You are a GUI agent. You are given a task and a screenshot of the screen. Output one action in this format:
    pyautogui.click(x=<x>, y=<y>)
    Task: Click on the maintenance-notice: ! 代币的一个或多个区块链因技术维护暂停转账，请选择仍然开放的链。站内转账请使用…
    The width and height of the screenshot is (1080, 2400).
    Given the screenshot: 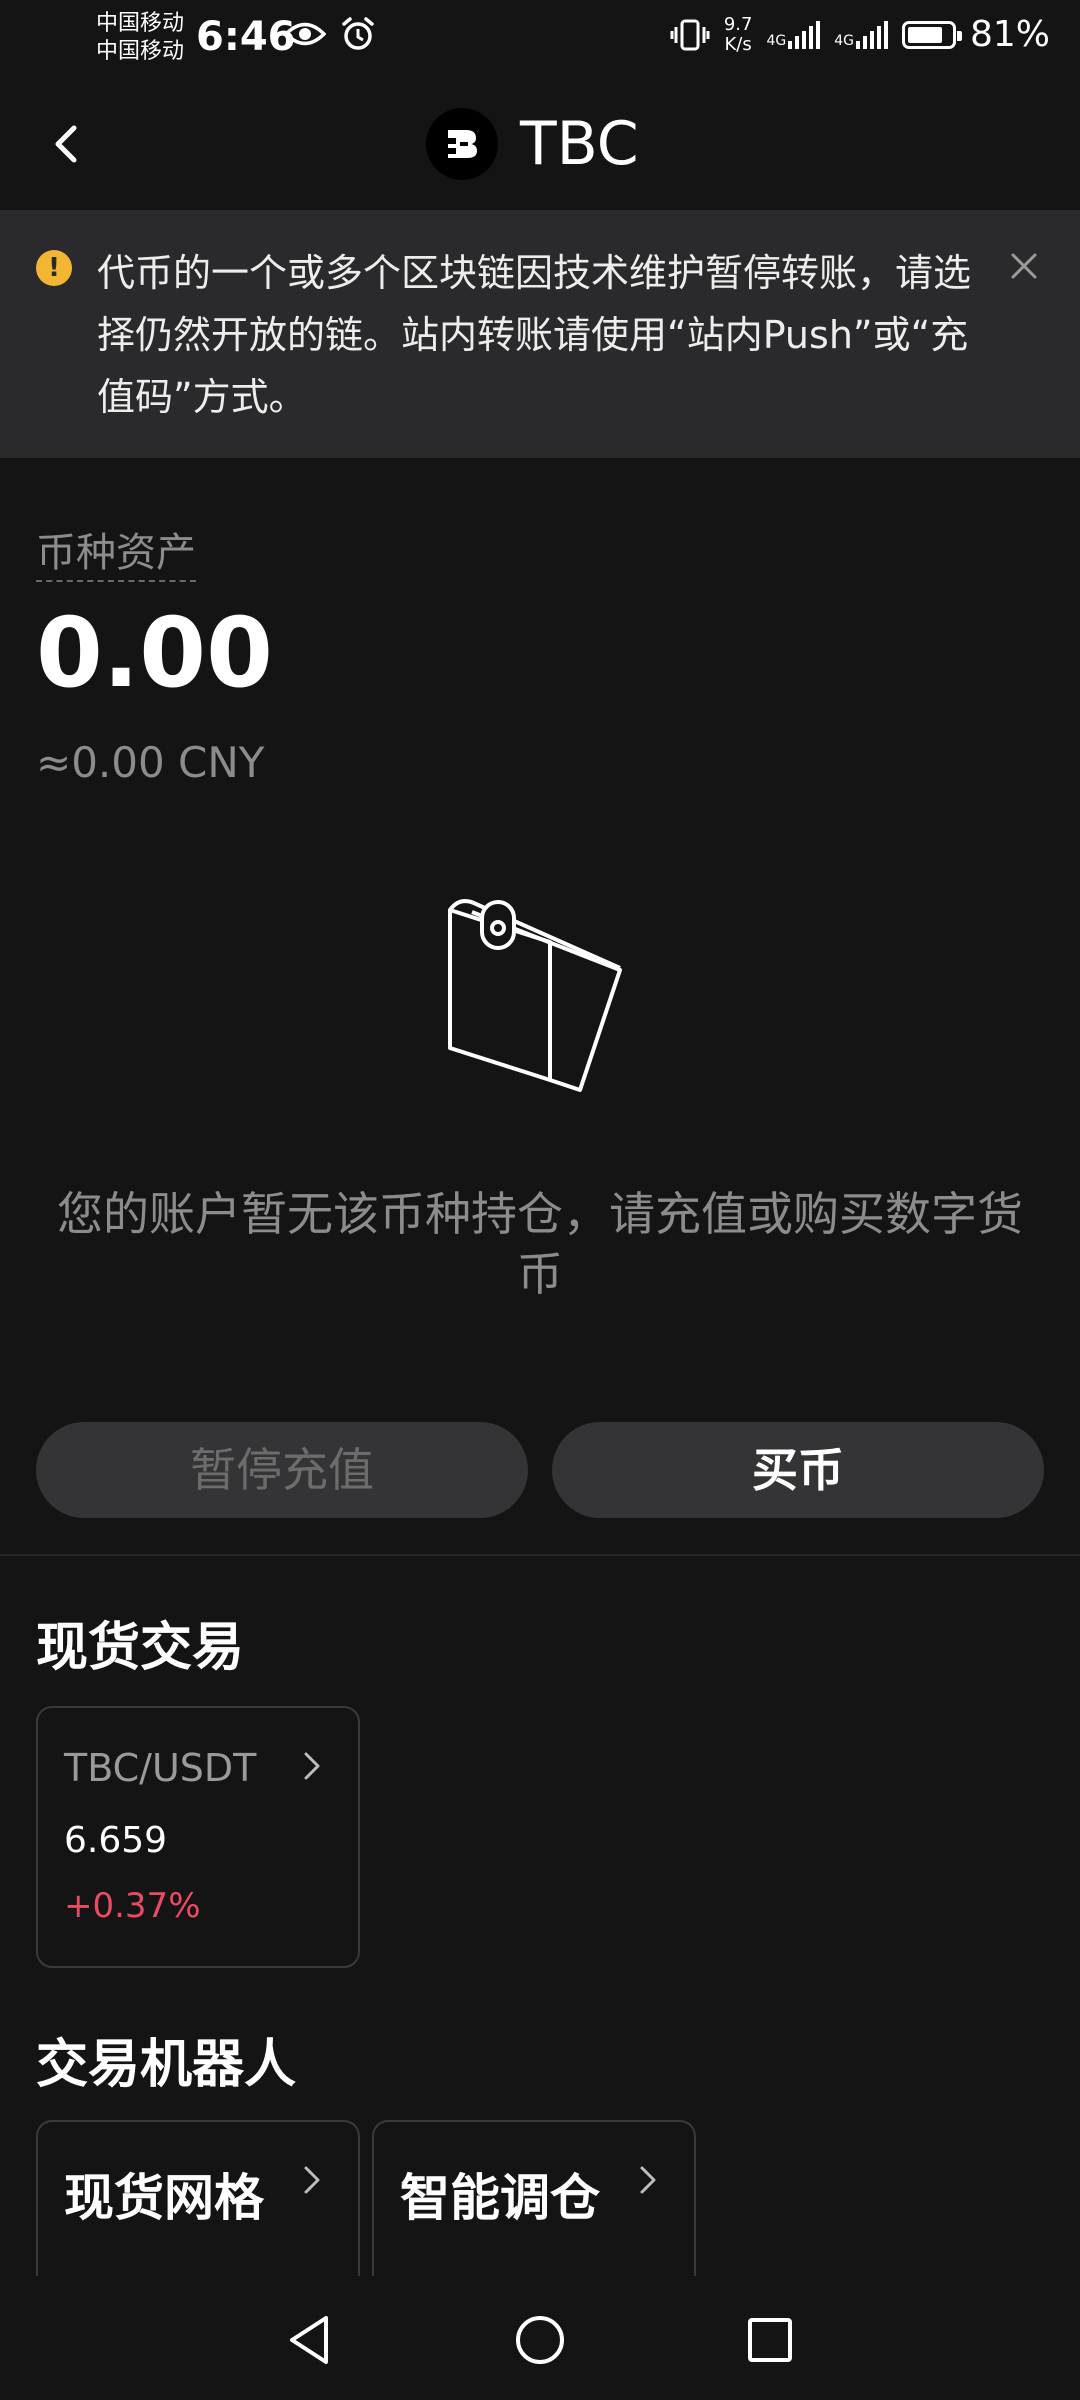 What is the action you would take?
    pyautogui.click(x=540, y=334)
    